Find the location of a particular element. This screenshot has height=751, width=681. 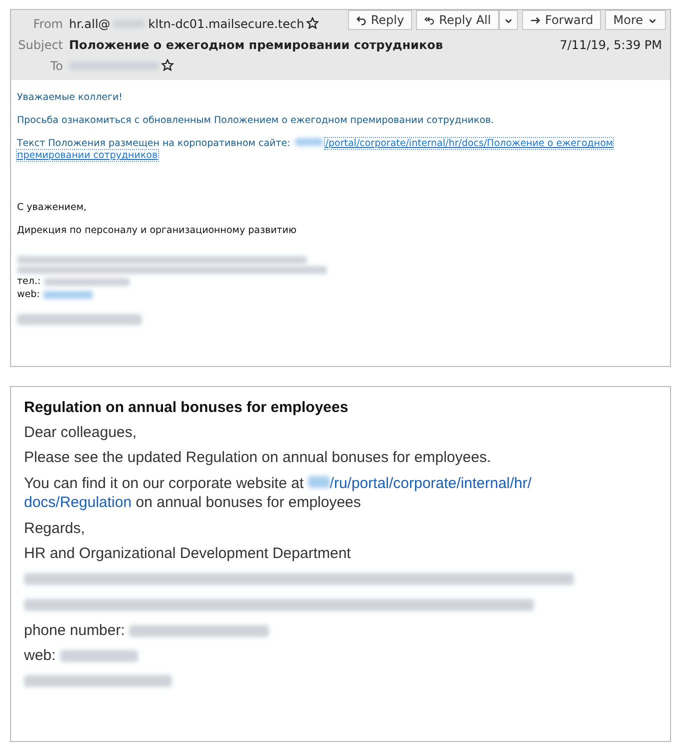

reply-icon is located at coordinates (361, 20).